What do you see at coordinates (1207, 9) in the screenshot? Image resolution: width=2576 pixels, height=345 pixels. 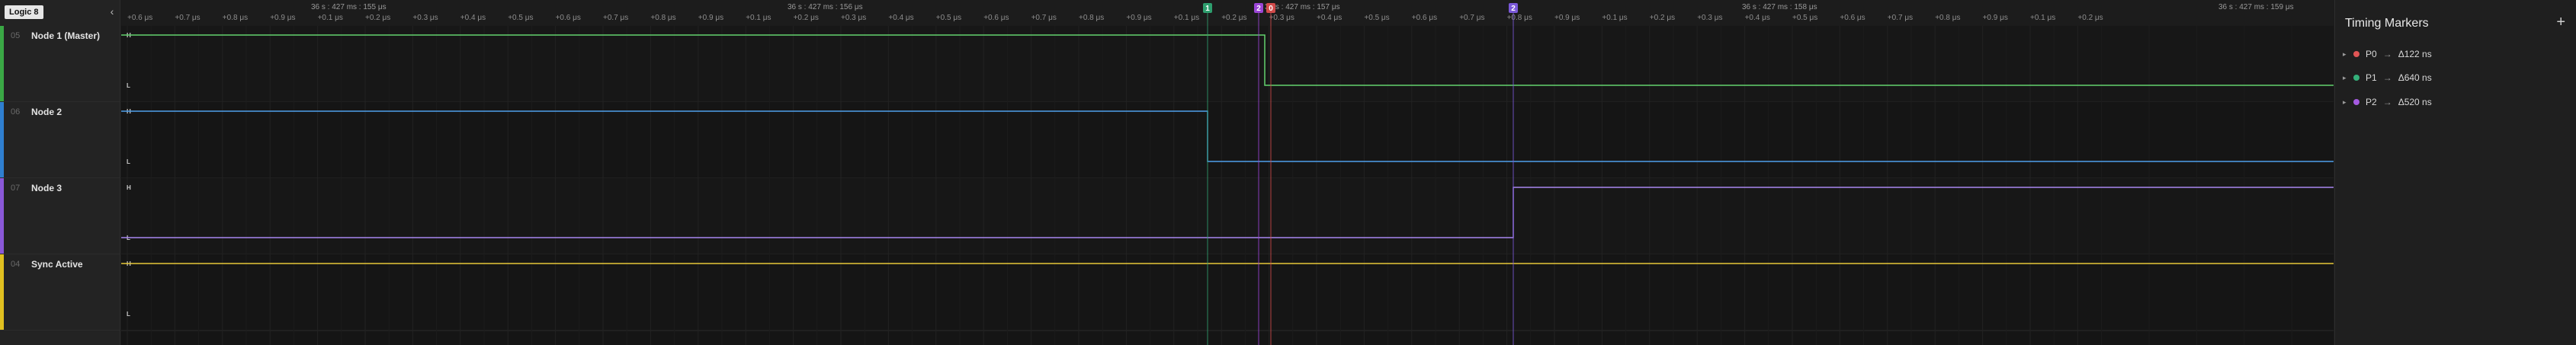 I see `marker-flag-label: 1` at bounding box center [1207, 9].